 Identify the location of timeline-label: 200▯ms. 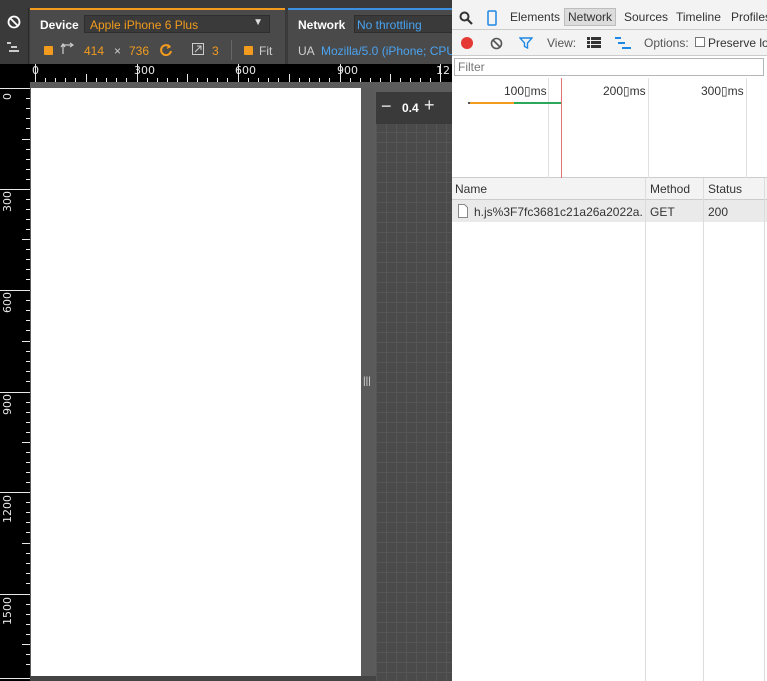
(624, 91).